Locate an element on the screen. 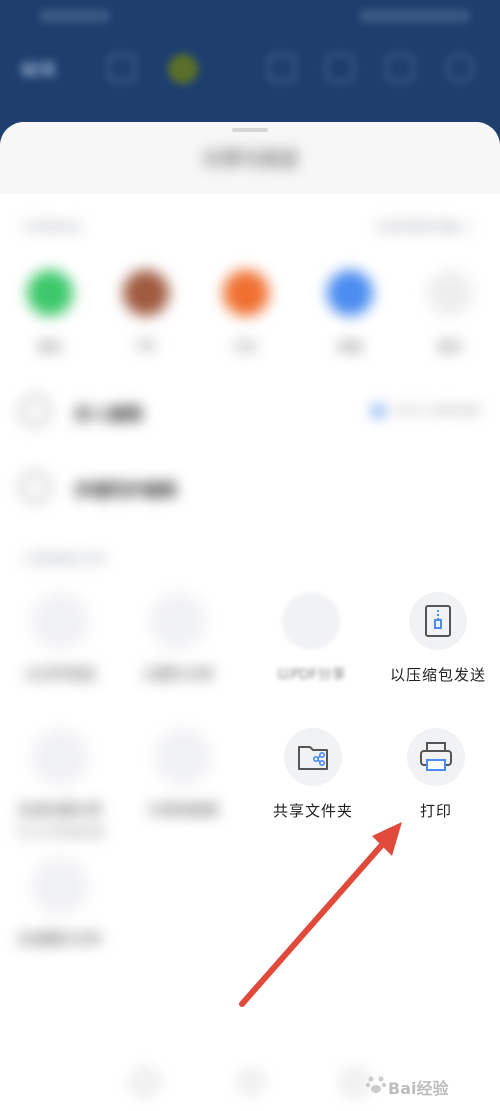 This screenshot has height=1111, width=500. watermark: Bai经验 is located at coordinates (424, 1085).